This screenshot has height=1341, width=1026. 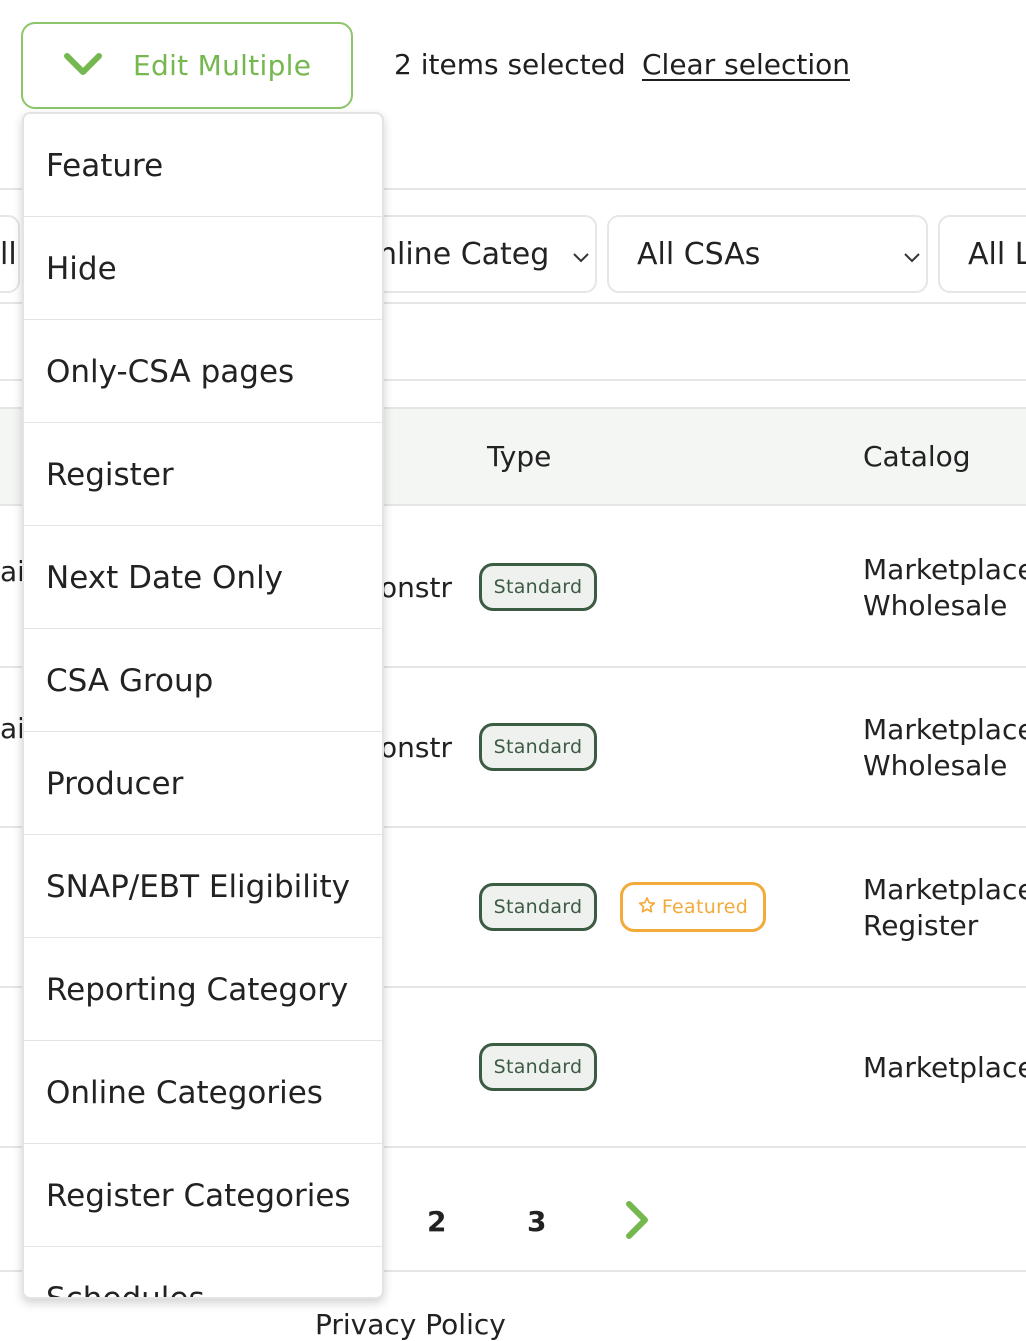 What do you see at coordinates (519, 456) in the screenshot?
I see `column-header-type: Type` at bounding box center [519, 456].